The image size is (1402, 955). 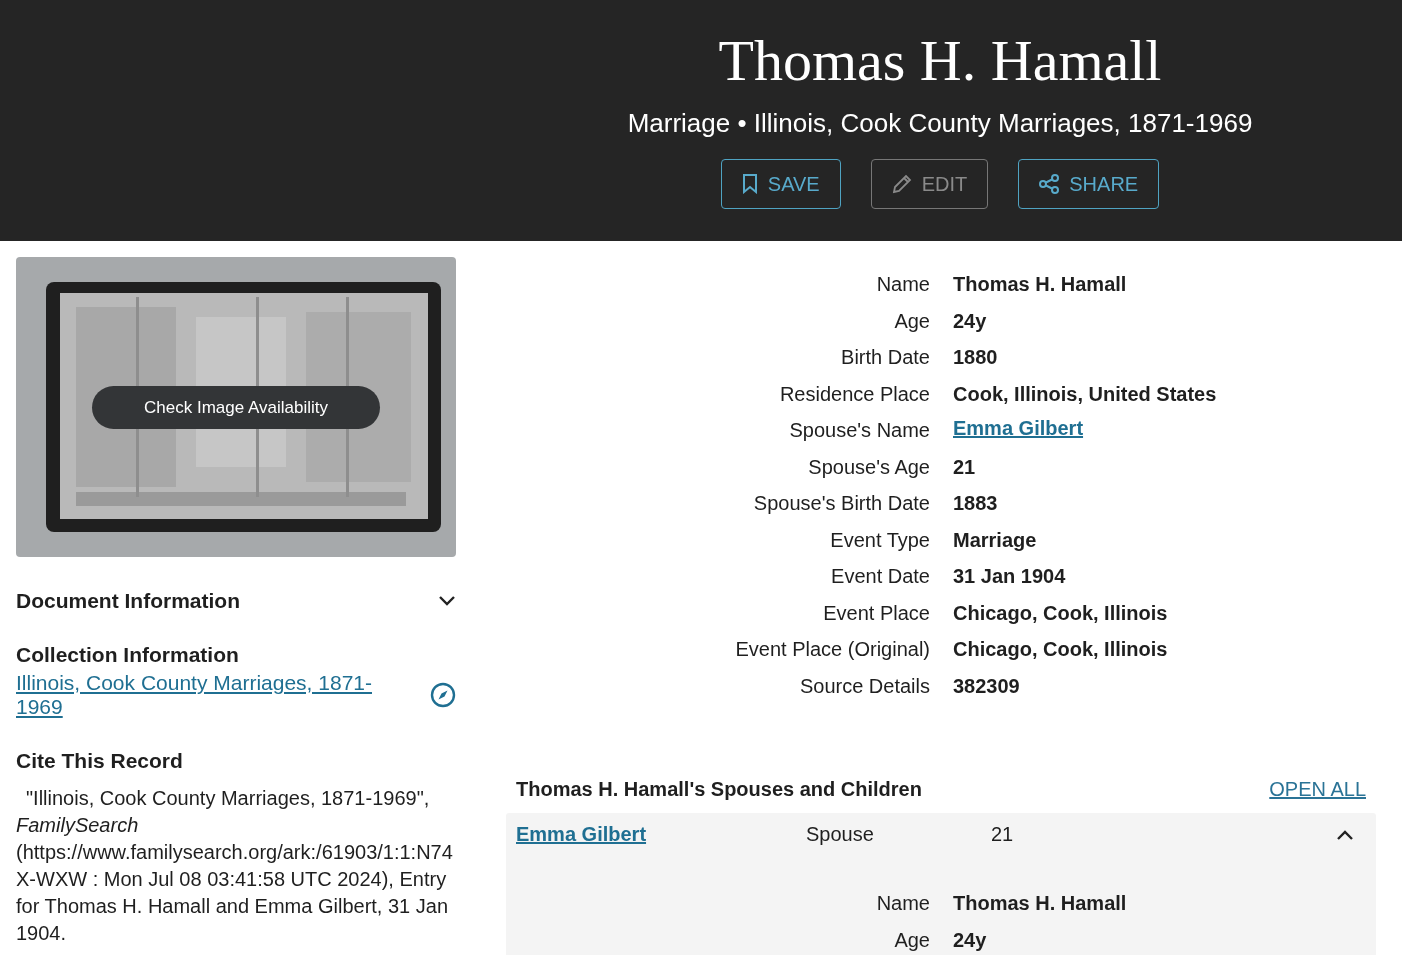 I want to click on fact-label: Spouse's Age, so click(x=868, y=467).